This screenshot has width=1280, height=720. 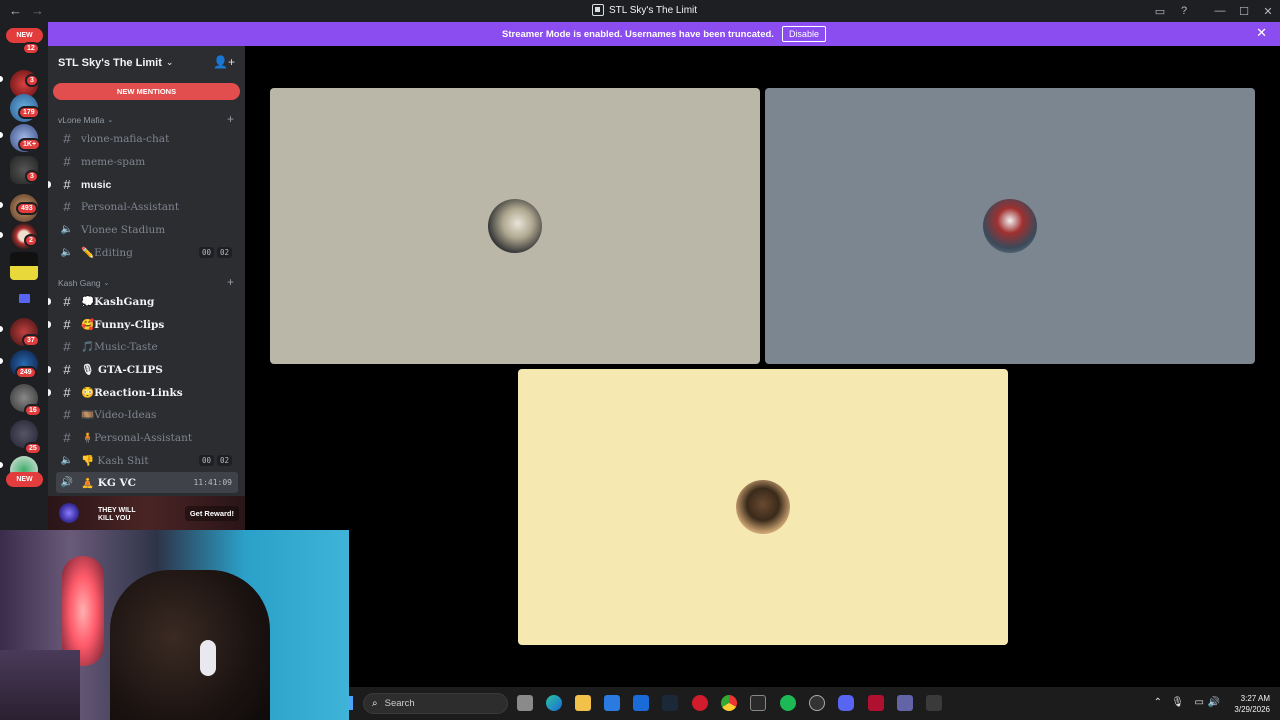 I want to click on channel-vlone-mafia-chat: # vlone-mafia-chat, so click(x=147, y=138).